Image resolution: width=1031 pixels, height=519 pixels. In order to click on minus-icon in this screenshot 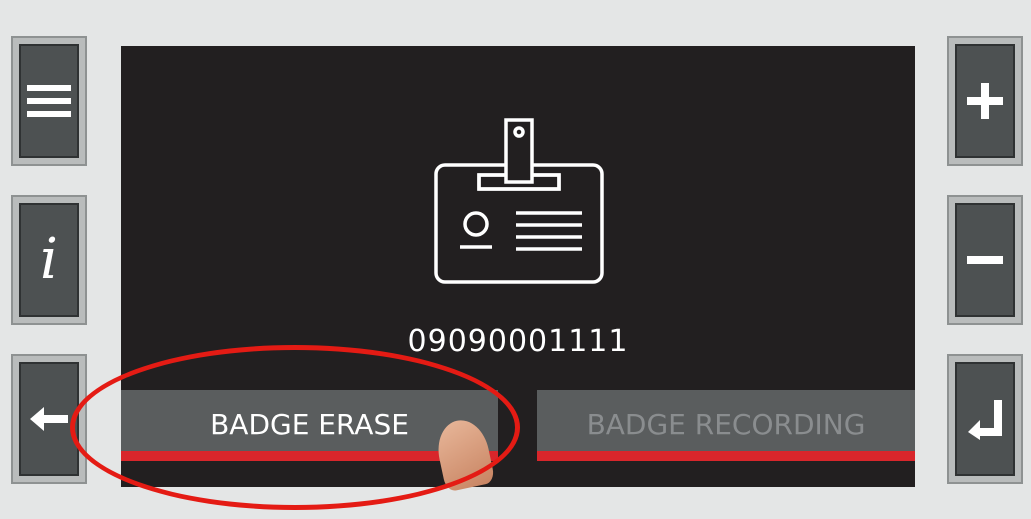, I will do `click(985, 260)`.